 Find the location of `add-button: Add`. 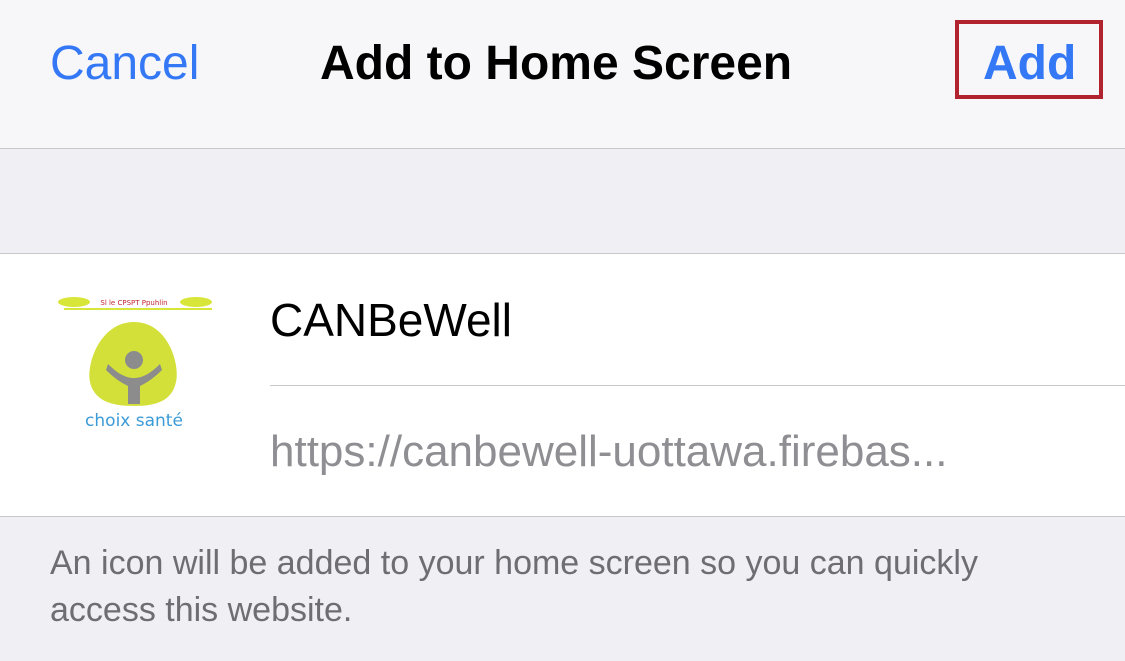

add-button: Add is located at coordinates (1029, 64).